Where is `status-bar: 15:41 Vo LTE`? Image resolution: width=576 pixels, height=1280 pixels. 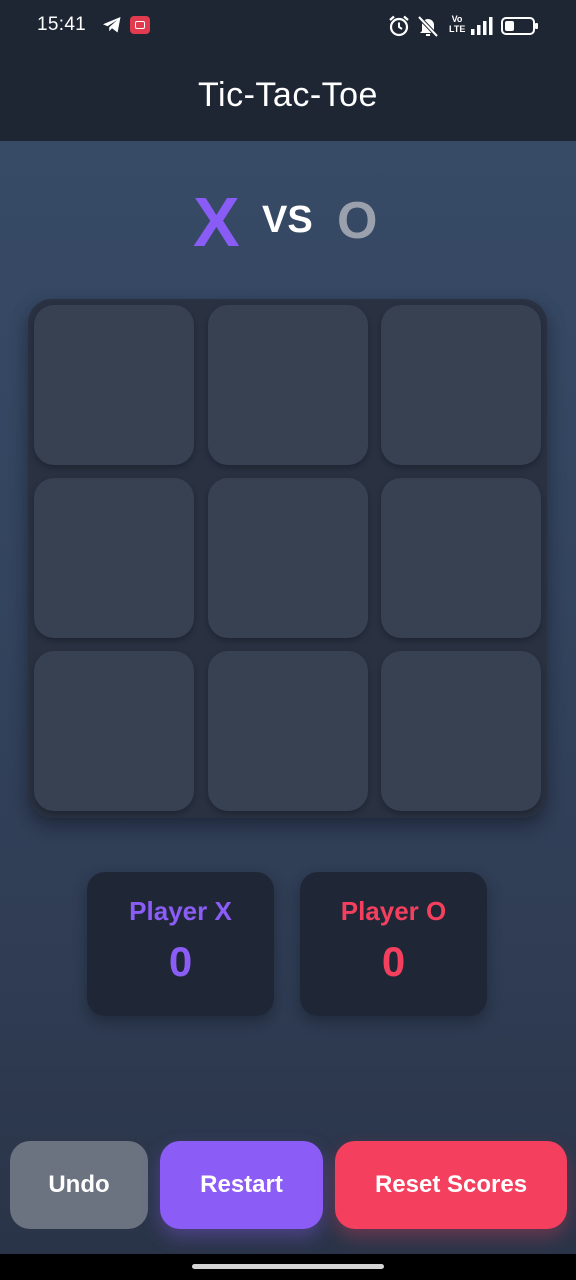
status-bar: 15:41 Vo LTE is located at coordinates (288, 26).